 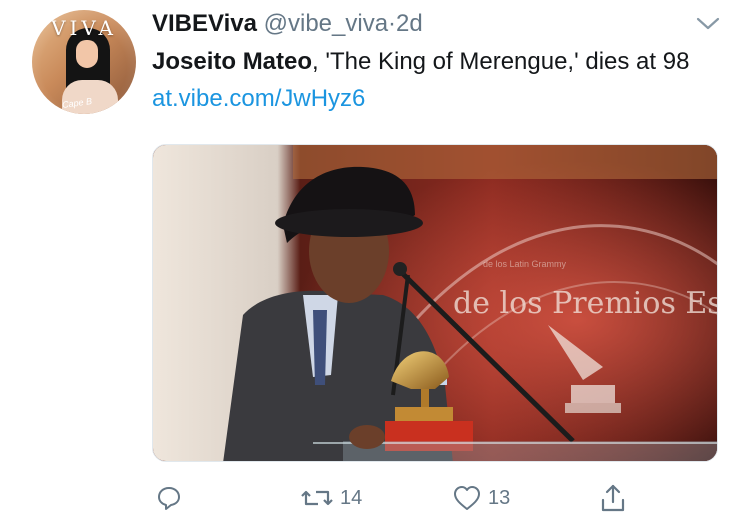 What do you see at coordinates (501, 61) in the screenshot?
I see `tweet-text-body: , 'The King of Merengue,' dies at 98` at bounding box center [501, 61].